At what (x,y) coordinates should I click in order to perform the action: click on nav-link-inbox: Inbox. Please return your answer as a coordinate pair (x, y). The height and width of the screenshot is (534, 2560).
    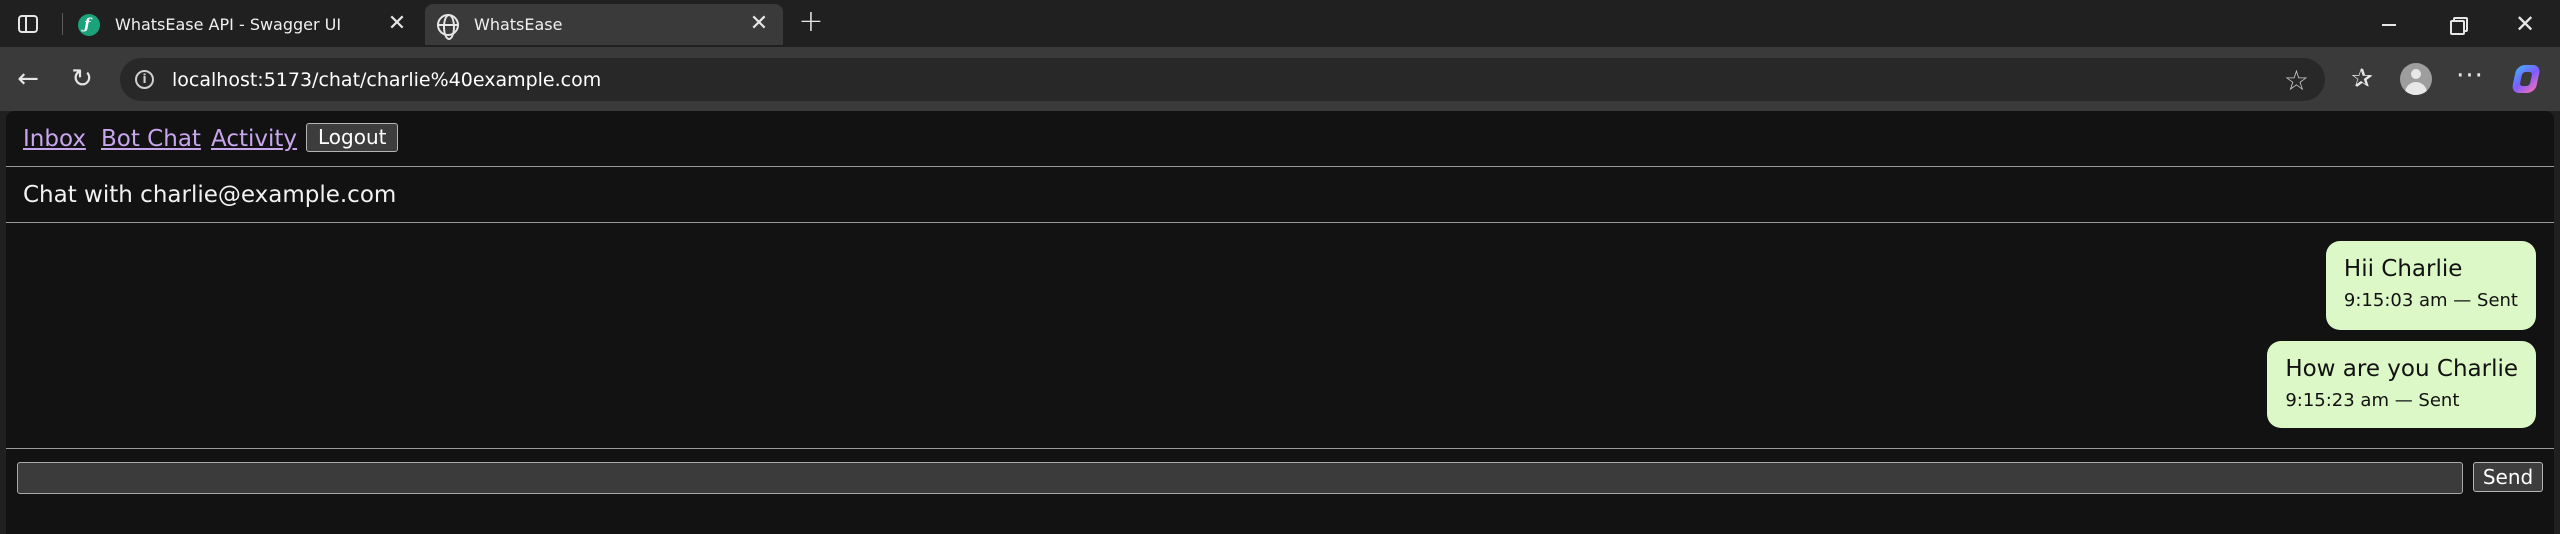
    Looking at the image, I should click on (54, 139).